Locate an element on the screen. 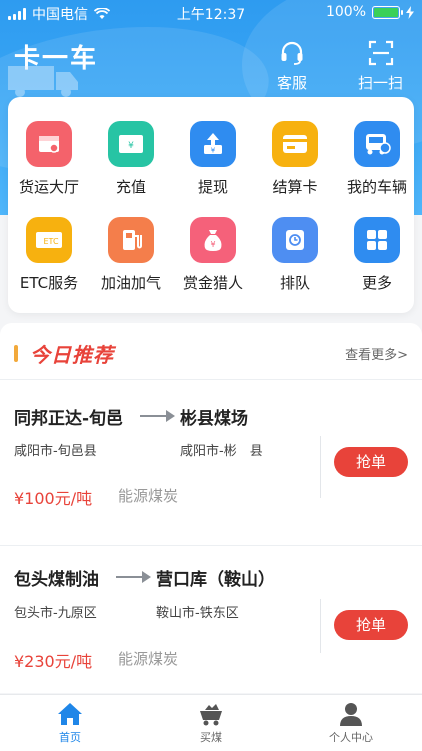 The height and width of the screenshot is (751, 422). tab-profile: 个人中心 is located at coordinates (351, 723).